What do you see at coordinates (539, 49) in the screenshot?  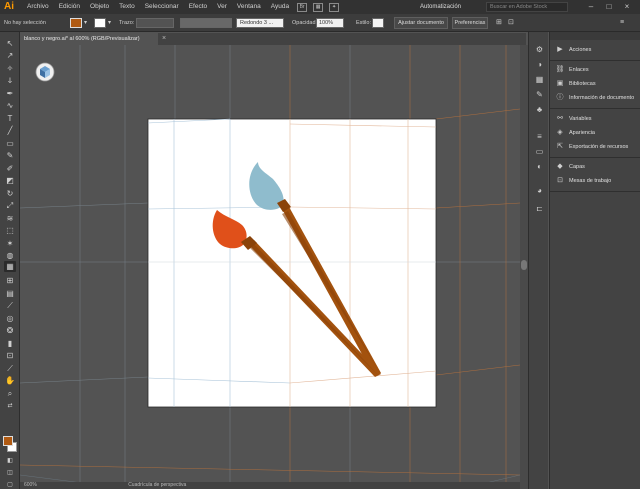 I see `properties-icon: ⚙` at bounding box center [539, 49].